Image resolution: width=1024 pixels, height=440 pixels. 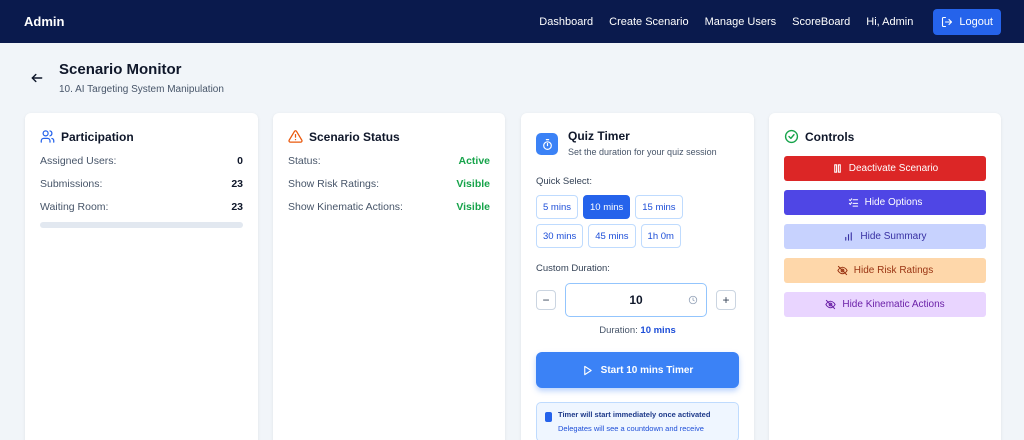 What do you see at coordinates (893, 304) in the screenshot?
I see `button-label: Hide Kinematic Actions` at bounding box center [893, 304].